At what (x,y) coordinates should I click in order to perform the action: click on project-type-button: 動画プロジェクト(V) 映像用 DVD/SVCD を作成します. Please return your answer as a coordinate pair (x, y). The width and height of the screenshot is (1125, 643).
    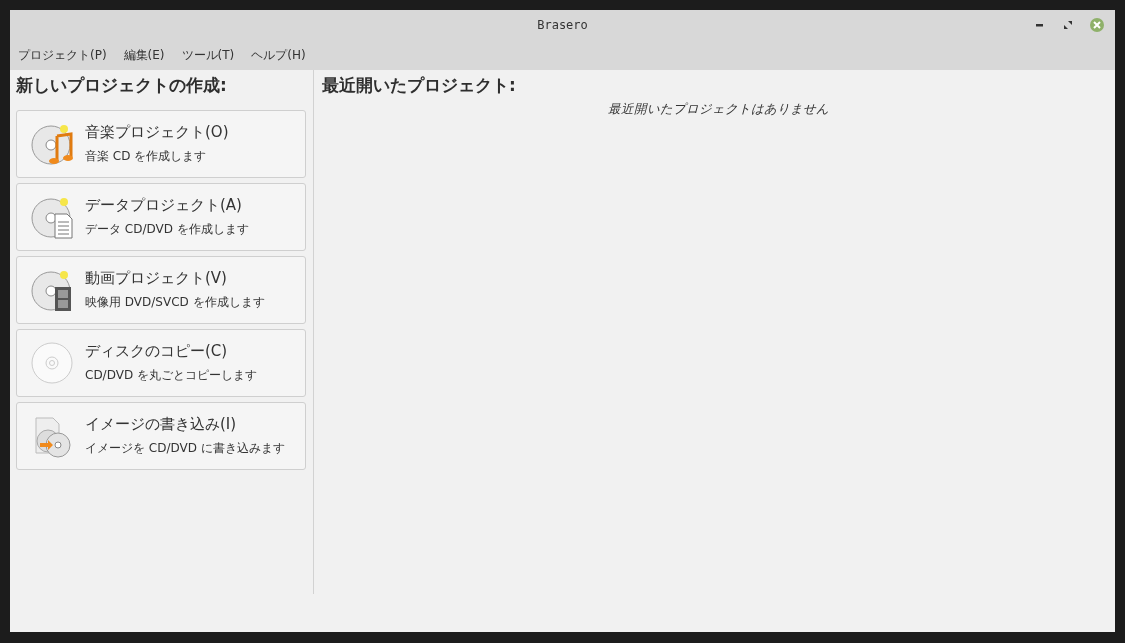
    Looking at the image, I should click on (161, 290).